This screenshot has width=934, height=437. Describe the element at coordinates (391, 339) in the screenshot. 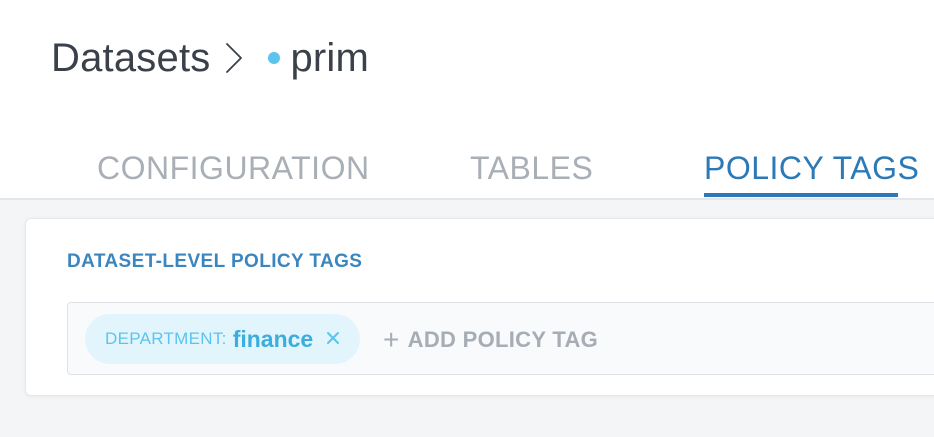

I see `plus-icon: +` at that location.